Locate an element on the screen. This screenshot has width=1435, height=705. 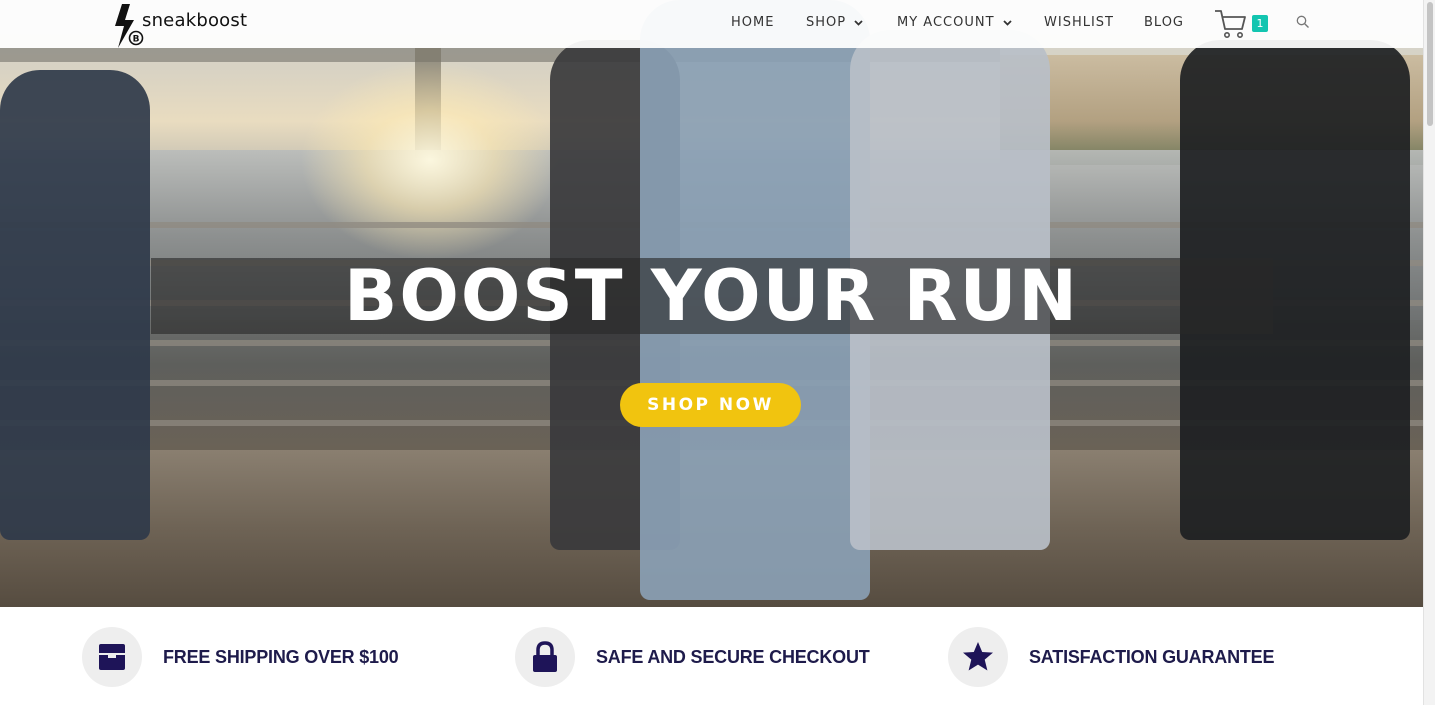
star-icon is located at coordinates (978, 656).